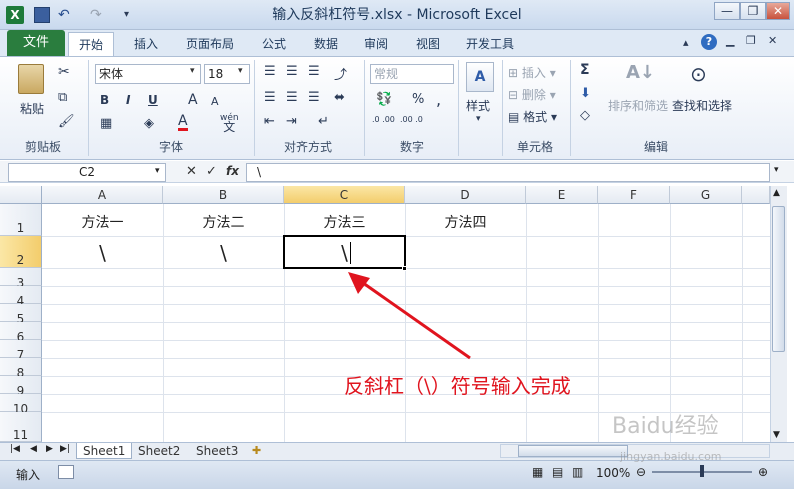 Image resolution: width=794 pixels, height=489 pixels. I want to click on increase-decimal-button: .0 .00, so click(385, 120).